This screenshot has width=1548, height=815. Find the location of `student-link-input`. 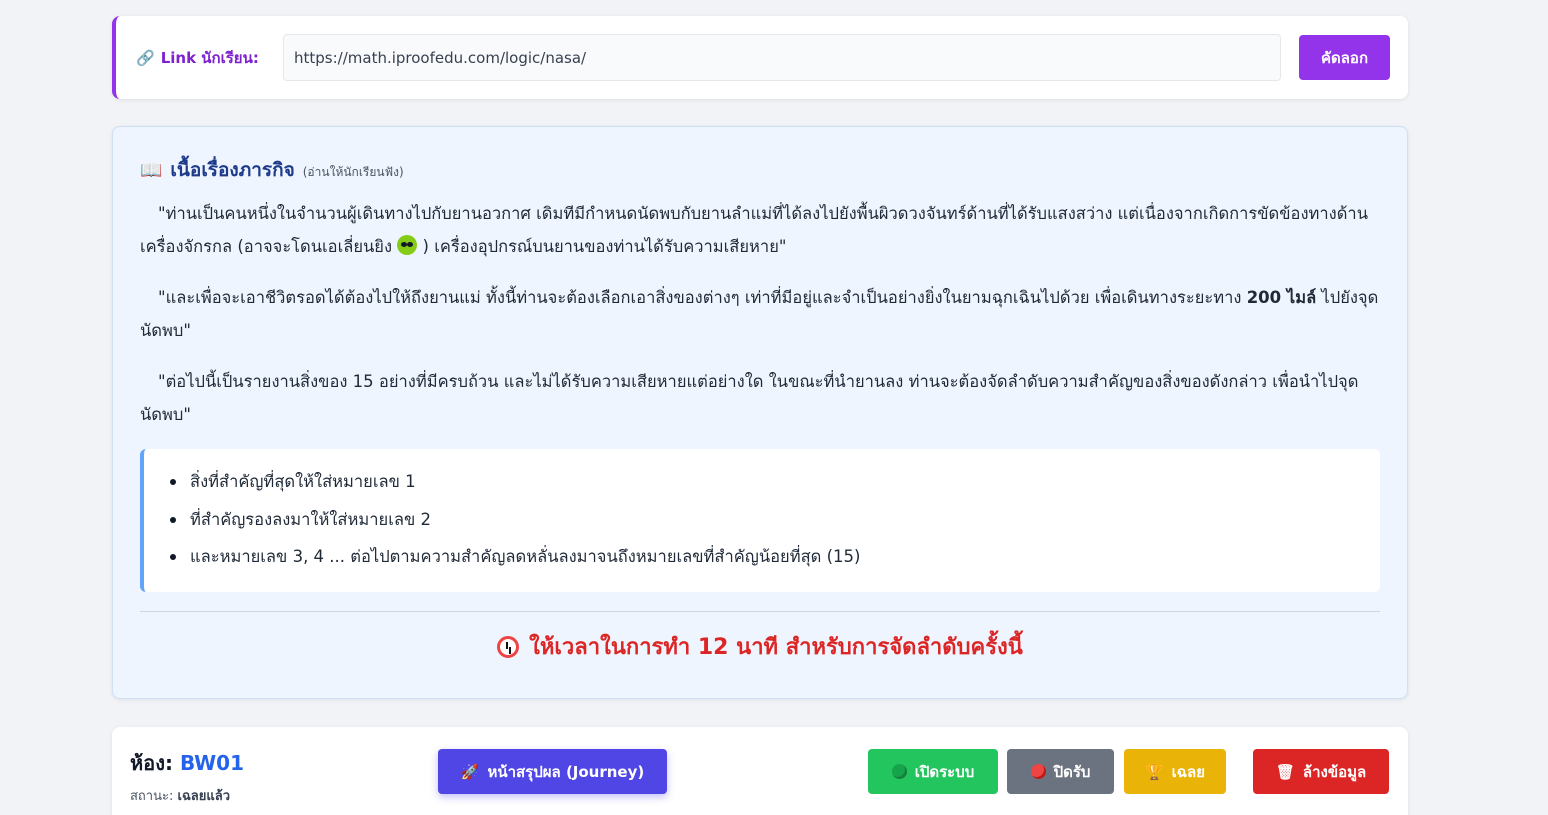

student-link-input is located at coordinates (782, 57).